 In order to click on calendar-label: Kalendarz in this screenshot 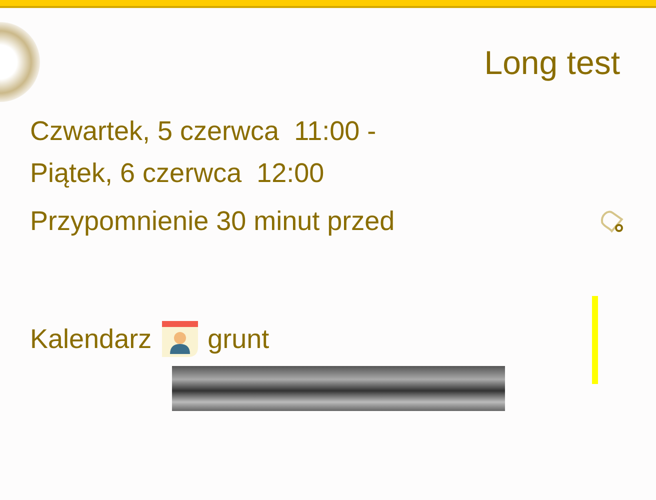, I will do `click(91, 339)`.